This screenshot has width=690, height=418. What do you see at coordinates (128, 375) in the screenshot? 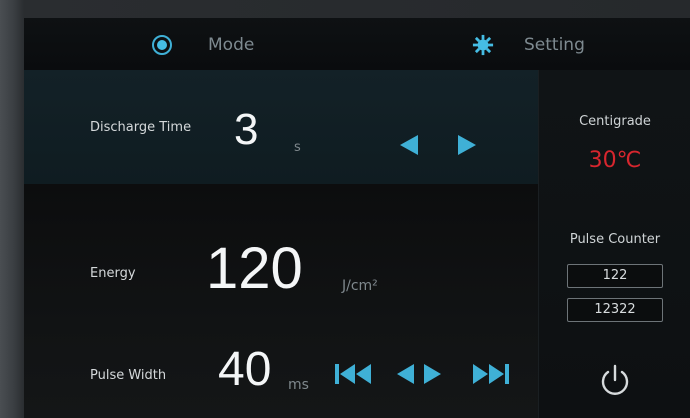
I see `pulse-width-label: Pulse Width` at bounding box center [128, 375].